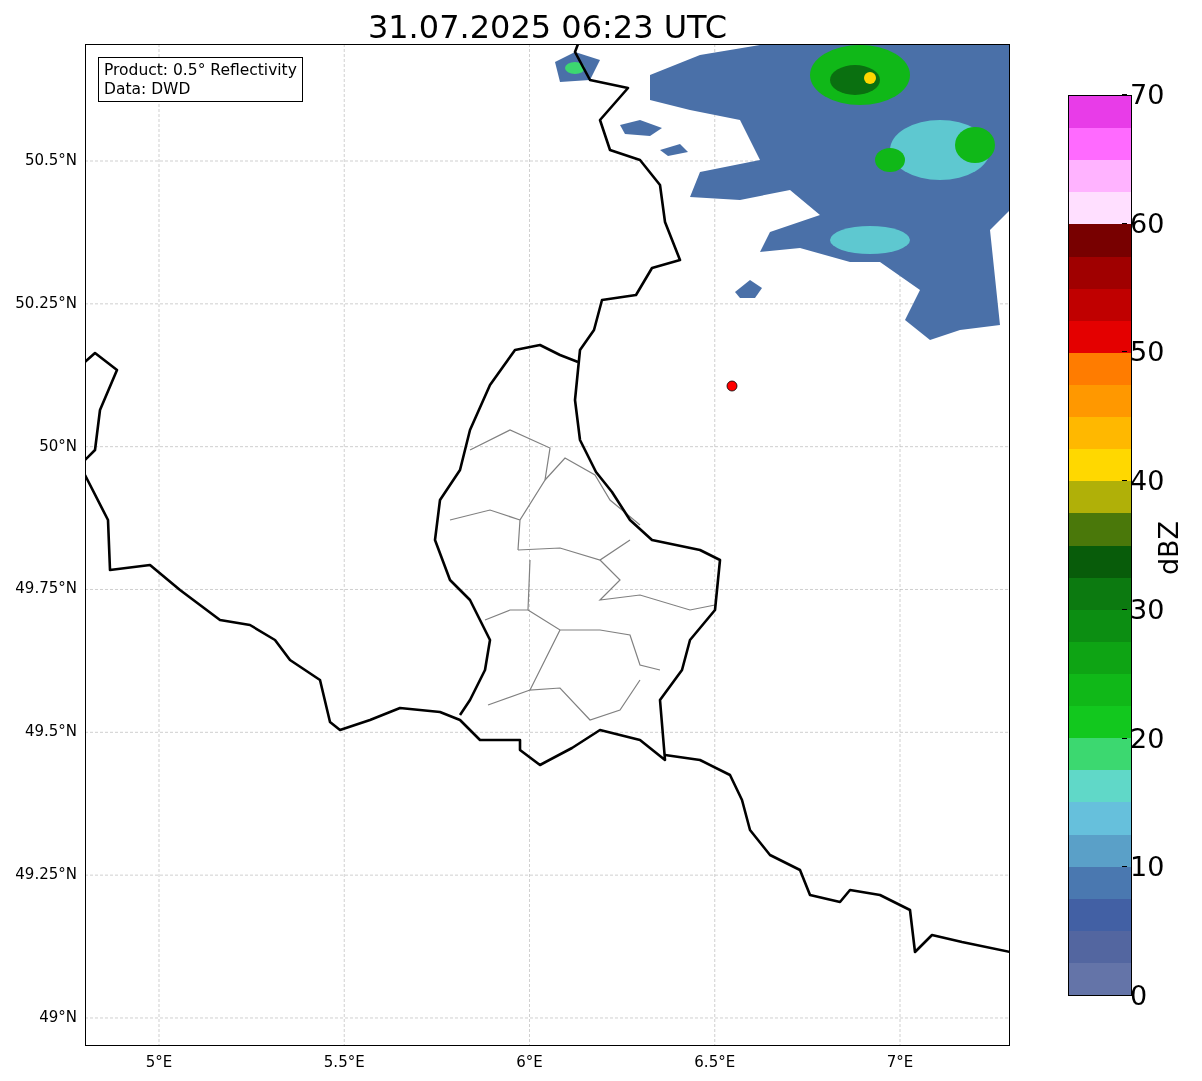  I want to click on longitude-label: 5°E, so click(159, 1062).